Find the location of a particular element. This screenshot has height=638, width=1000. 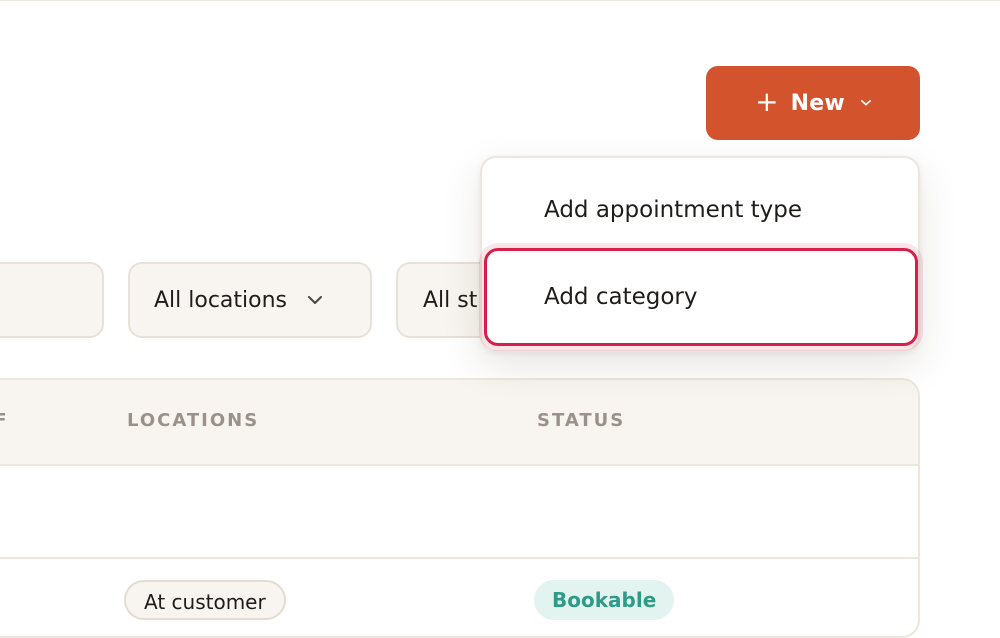

new-dropdown-menu: Add appointment type Add category is located at coordinates (700, 254).